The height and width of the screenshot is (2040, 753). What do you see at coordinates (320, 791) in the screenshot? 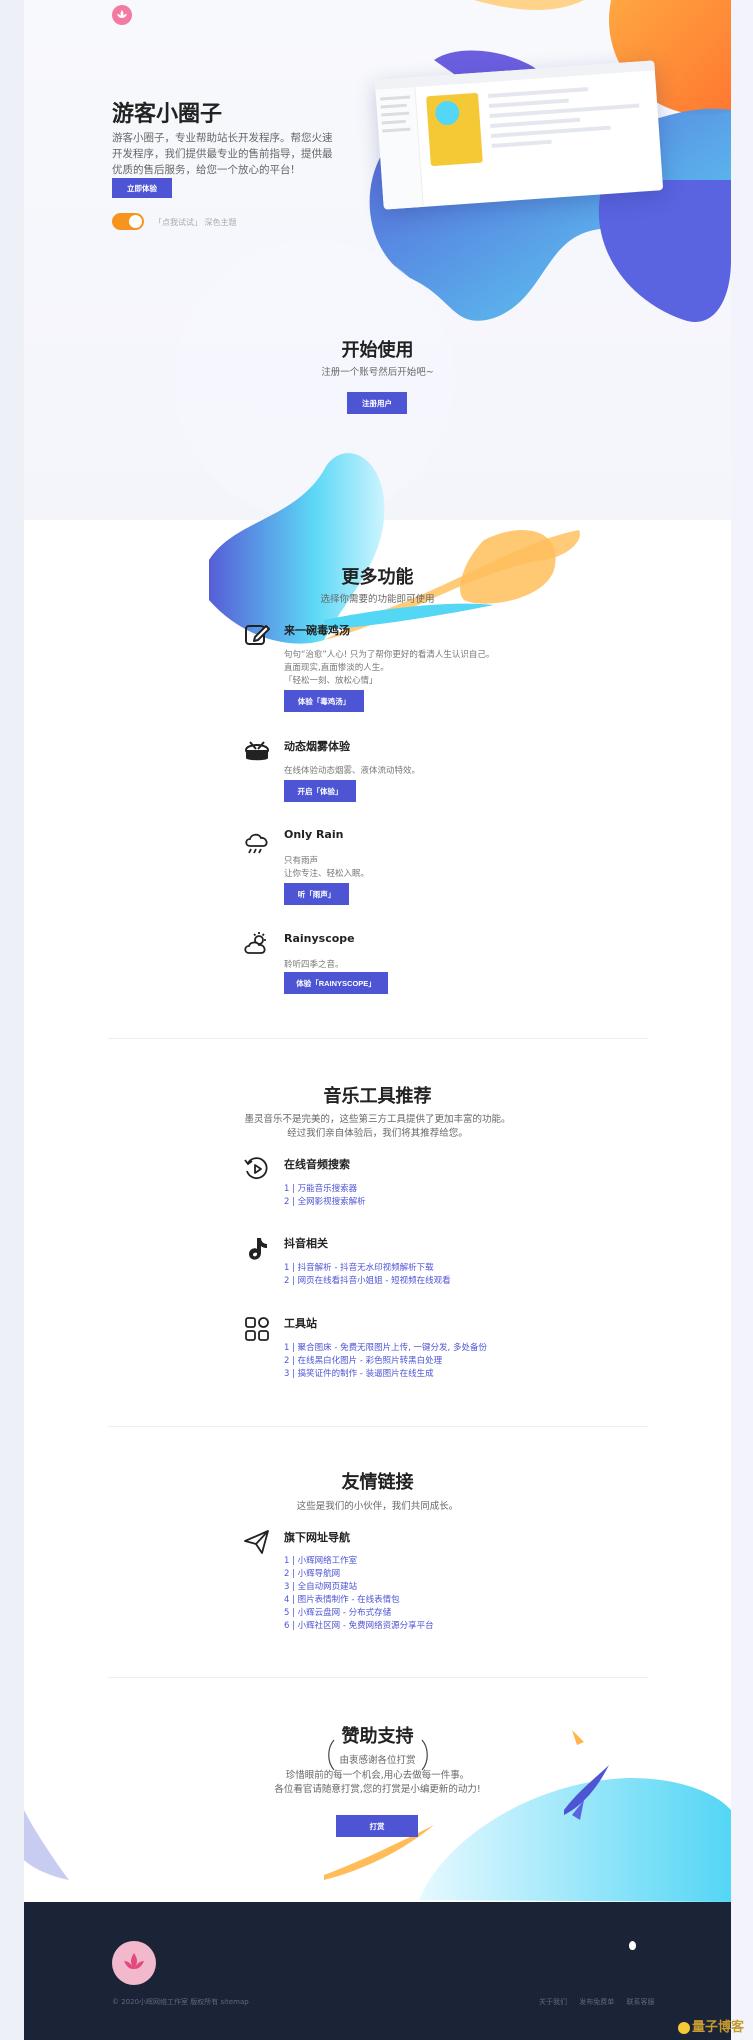
I see `feature-button-smoke: 开启「体验」` at bounding box center [320, 791].